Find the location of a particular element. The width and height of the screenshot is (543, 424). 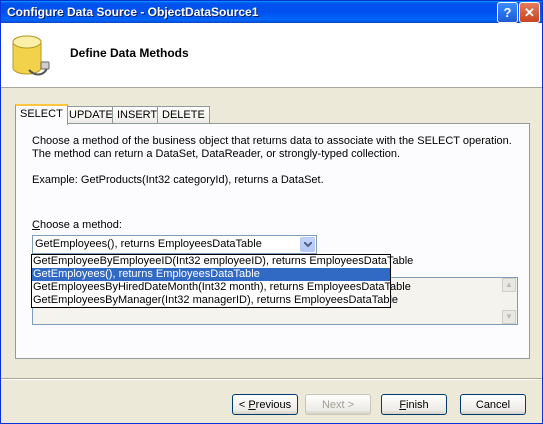

scroll-up-button: ▲ is located at coordinates (509, 285).